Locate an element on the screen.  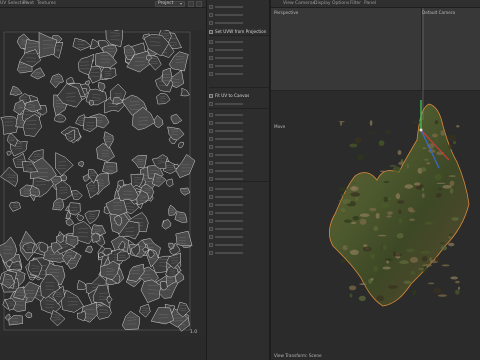
settings-icon is located at coordinates (199, 4).